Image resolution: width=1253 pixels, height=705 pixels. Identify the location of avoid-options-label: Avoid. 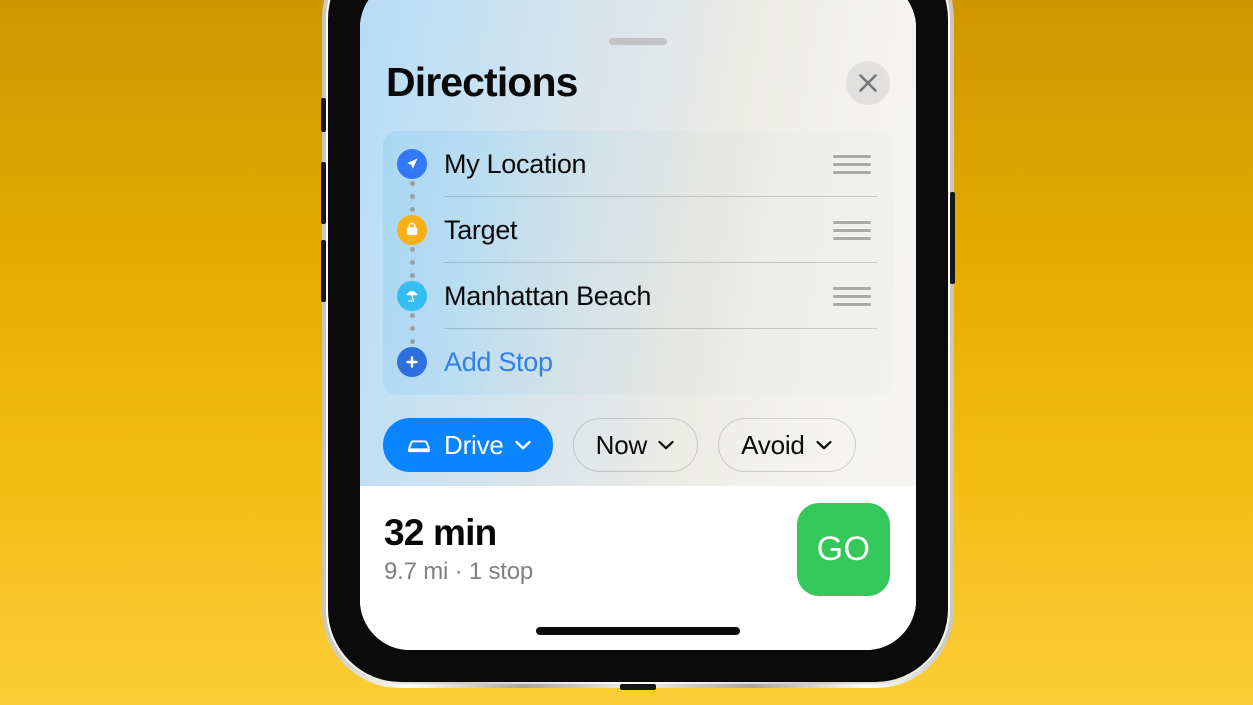
(773, 444).